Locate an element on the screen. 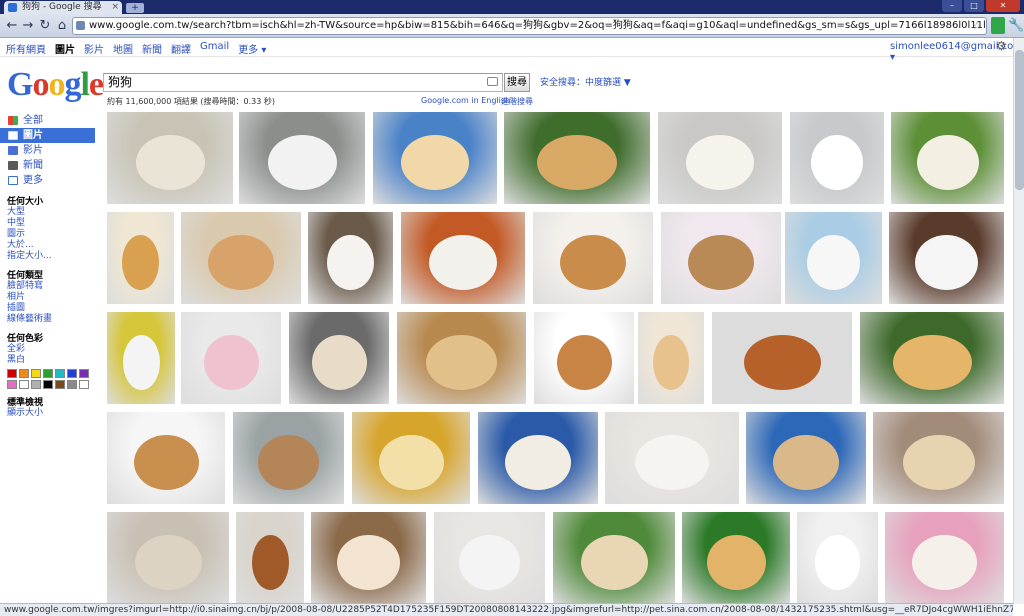 The image size is (1024, 616). back-arrow-icon: ← is located at coordinates (12, 25).